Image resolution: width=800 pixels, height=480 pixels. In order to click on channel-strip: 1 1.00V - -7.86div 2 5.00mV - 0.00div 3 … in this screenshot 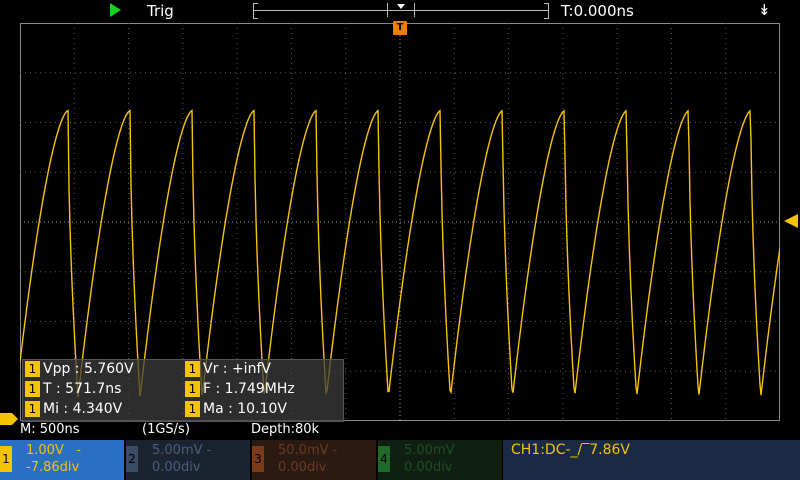, I will do `click(400, 459)`.